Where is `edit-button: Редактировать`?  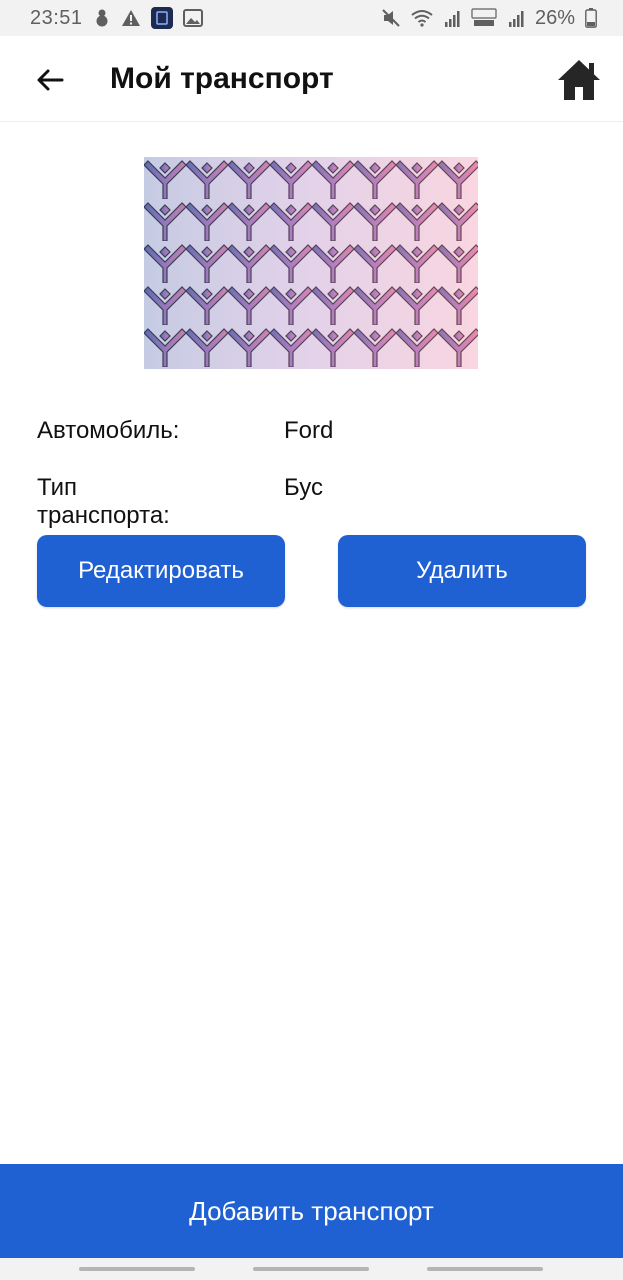
edit-button: Редактировать is located at coordinates (161, 571).